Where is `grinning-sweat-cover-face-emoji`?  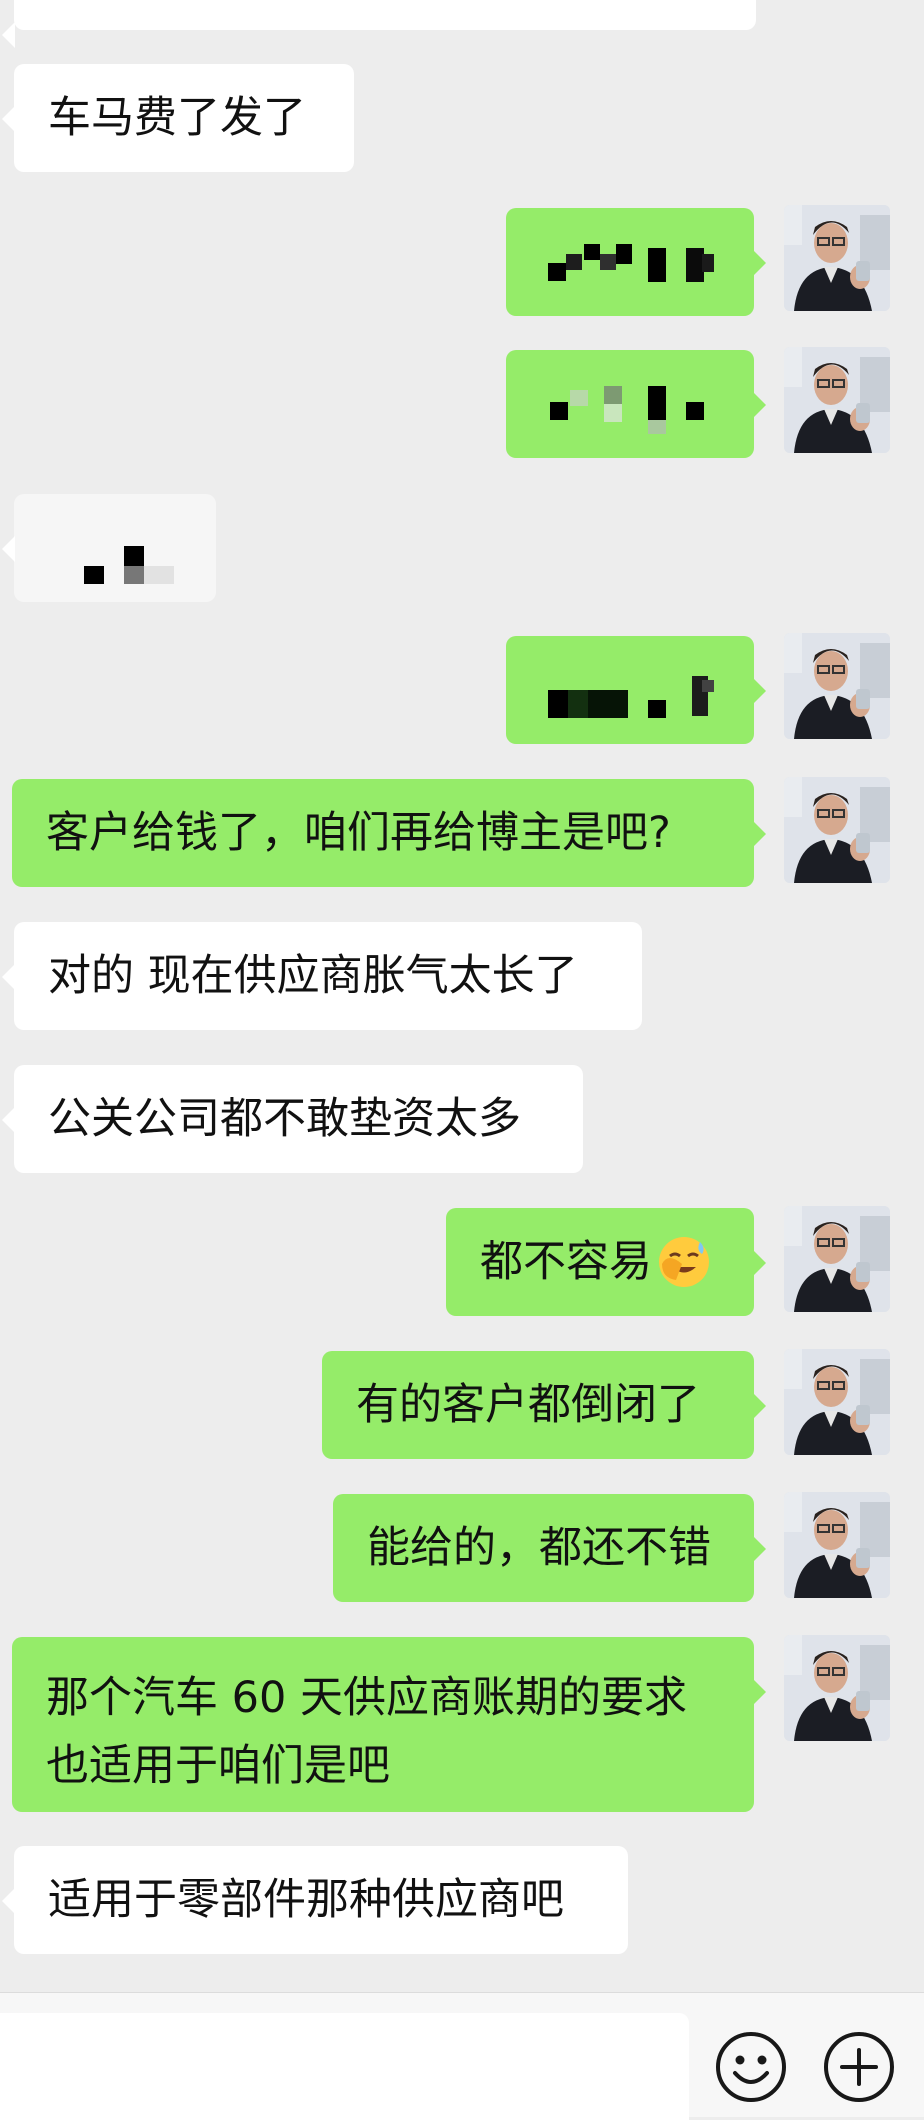 grinning-sweat-cover-face-emoji is located at coordinates (684, 1262).